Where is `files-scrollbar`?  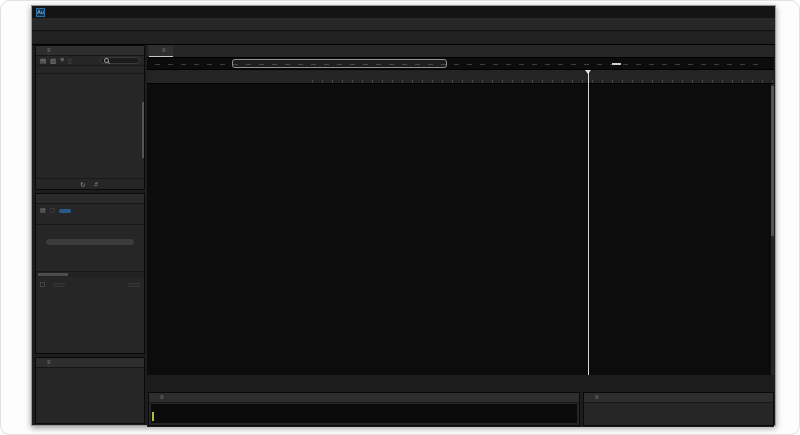 files-scrollbar is located at coordinates (143, 130).